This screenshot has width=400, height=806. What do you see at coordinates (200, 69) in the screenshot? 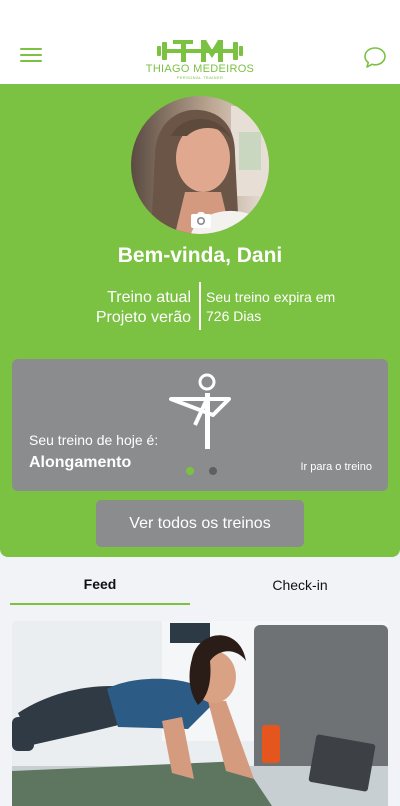
I see `logo-name: THIAGO MEDEIROS` at bounding box center [200, 69].